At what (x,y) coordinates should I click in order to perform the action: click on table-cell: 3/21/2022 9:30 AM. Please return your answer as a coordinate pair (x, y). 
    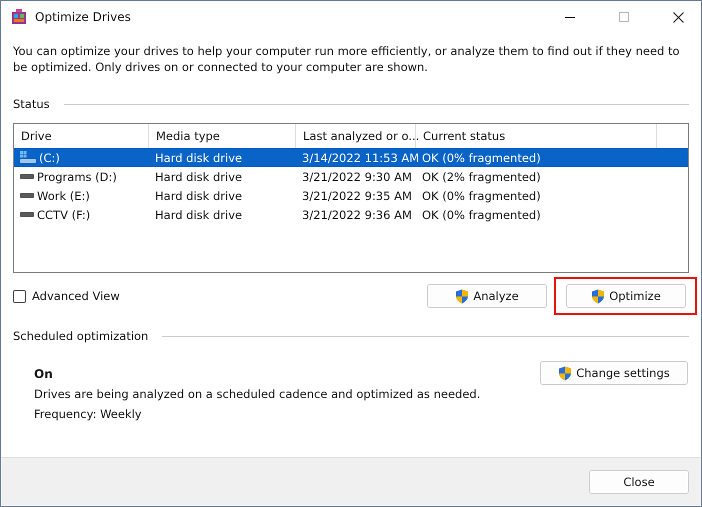
    Looking at the image, I should click on (357, 177).